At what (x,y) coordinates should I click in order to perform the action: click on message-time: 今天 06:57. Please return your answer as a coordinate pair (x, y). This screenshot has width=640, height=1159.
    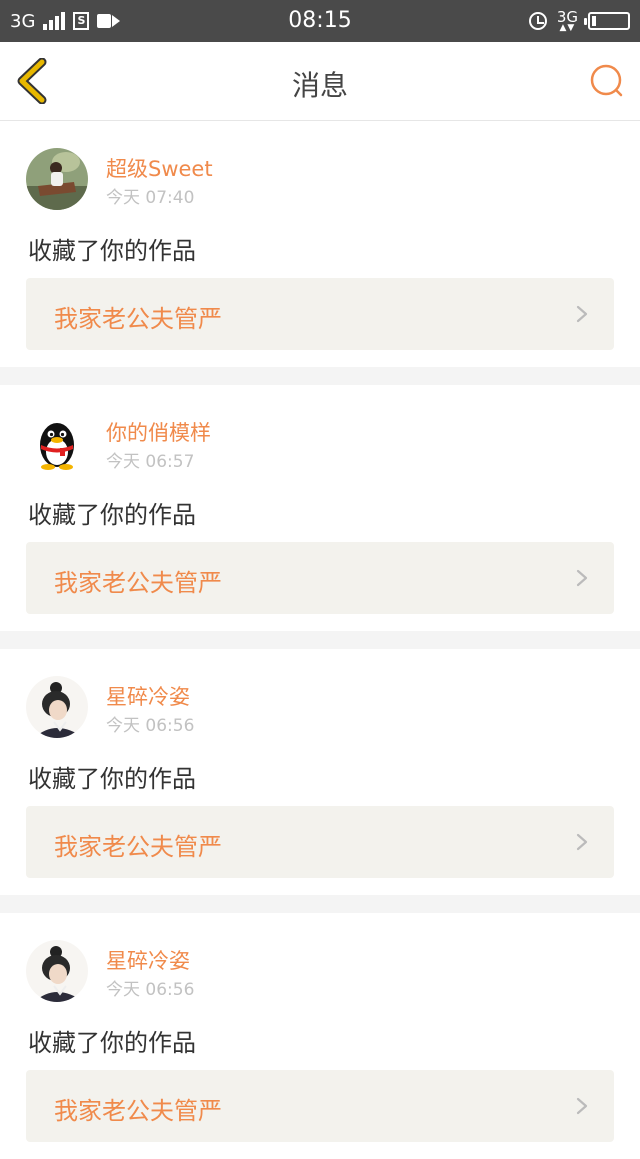
    Looking at the image, I should click on (150, 462).